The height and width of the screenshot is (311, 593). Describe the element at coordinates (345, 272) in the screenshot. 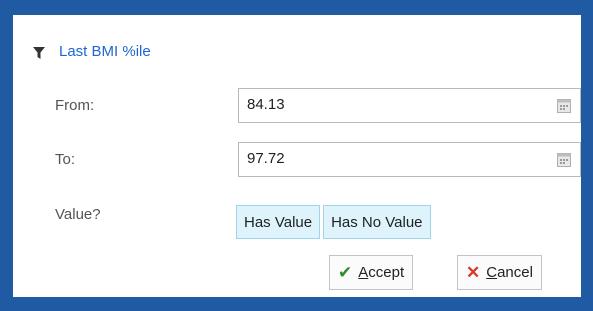

I see `check-icon: ✔` at that location.